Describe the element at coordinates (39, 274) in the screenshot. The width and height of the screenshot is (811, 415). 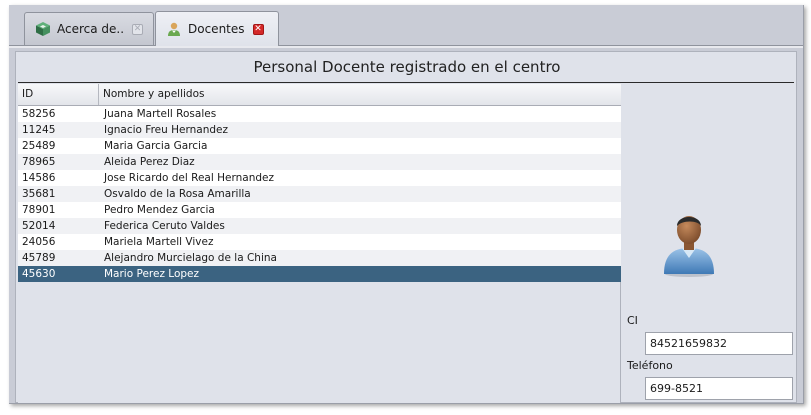
I see `cell-id: 45630` at that location.